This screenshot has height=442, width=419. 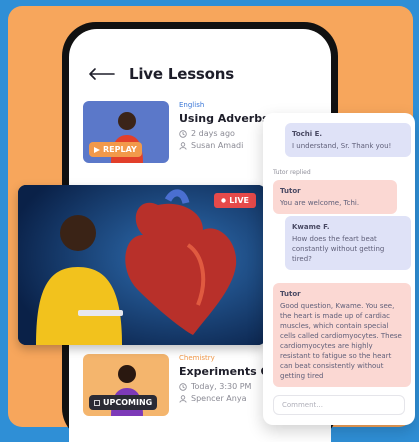 I want to click on chat-message: Tochi E. I understand, Sr. Thank you!, so click(x=348, y=140).